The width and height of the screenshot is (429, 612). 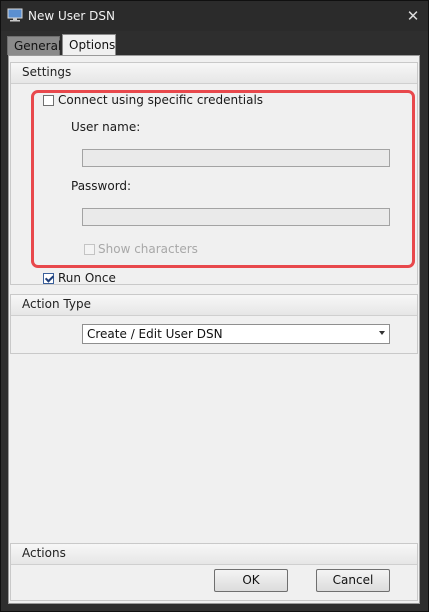 What do you see at coordinates (214, 16) in the screenshot?
I see `title-bar: New User DSN ✕` at bounding box center [214, 16].